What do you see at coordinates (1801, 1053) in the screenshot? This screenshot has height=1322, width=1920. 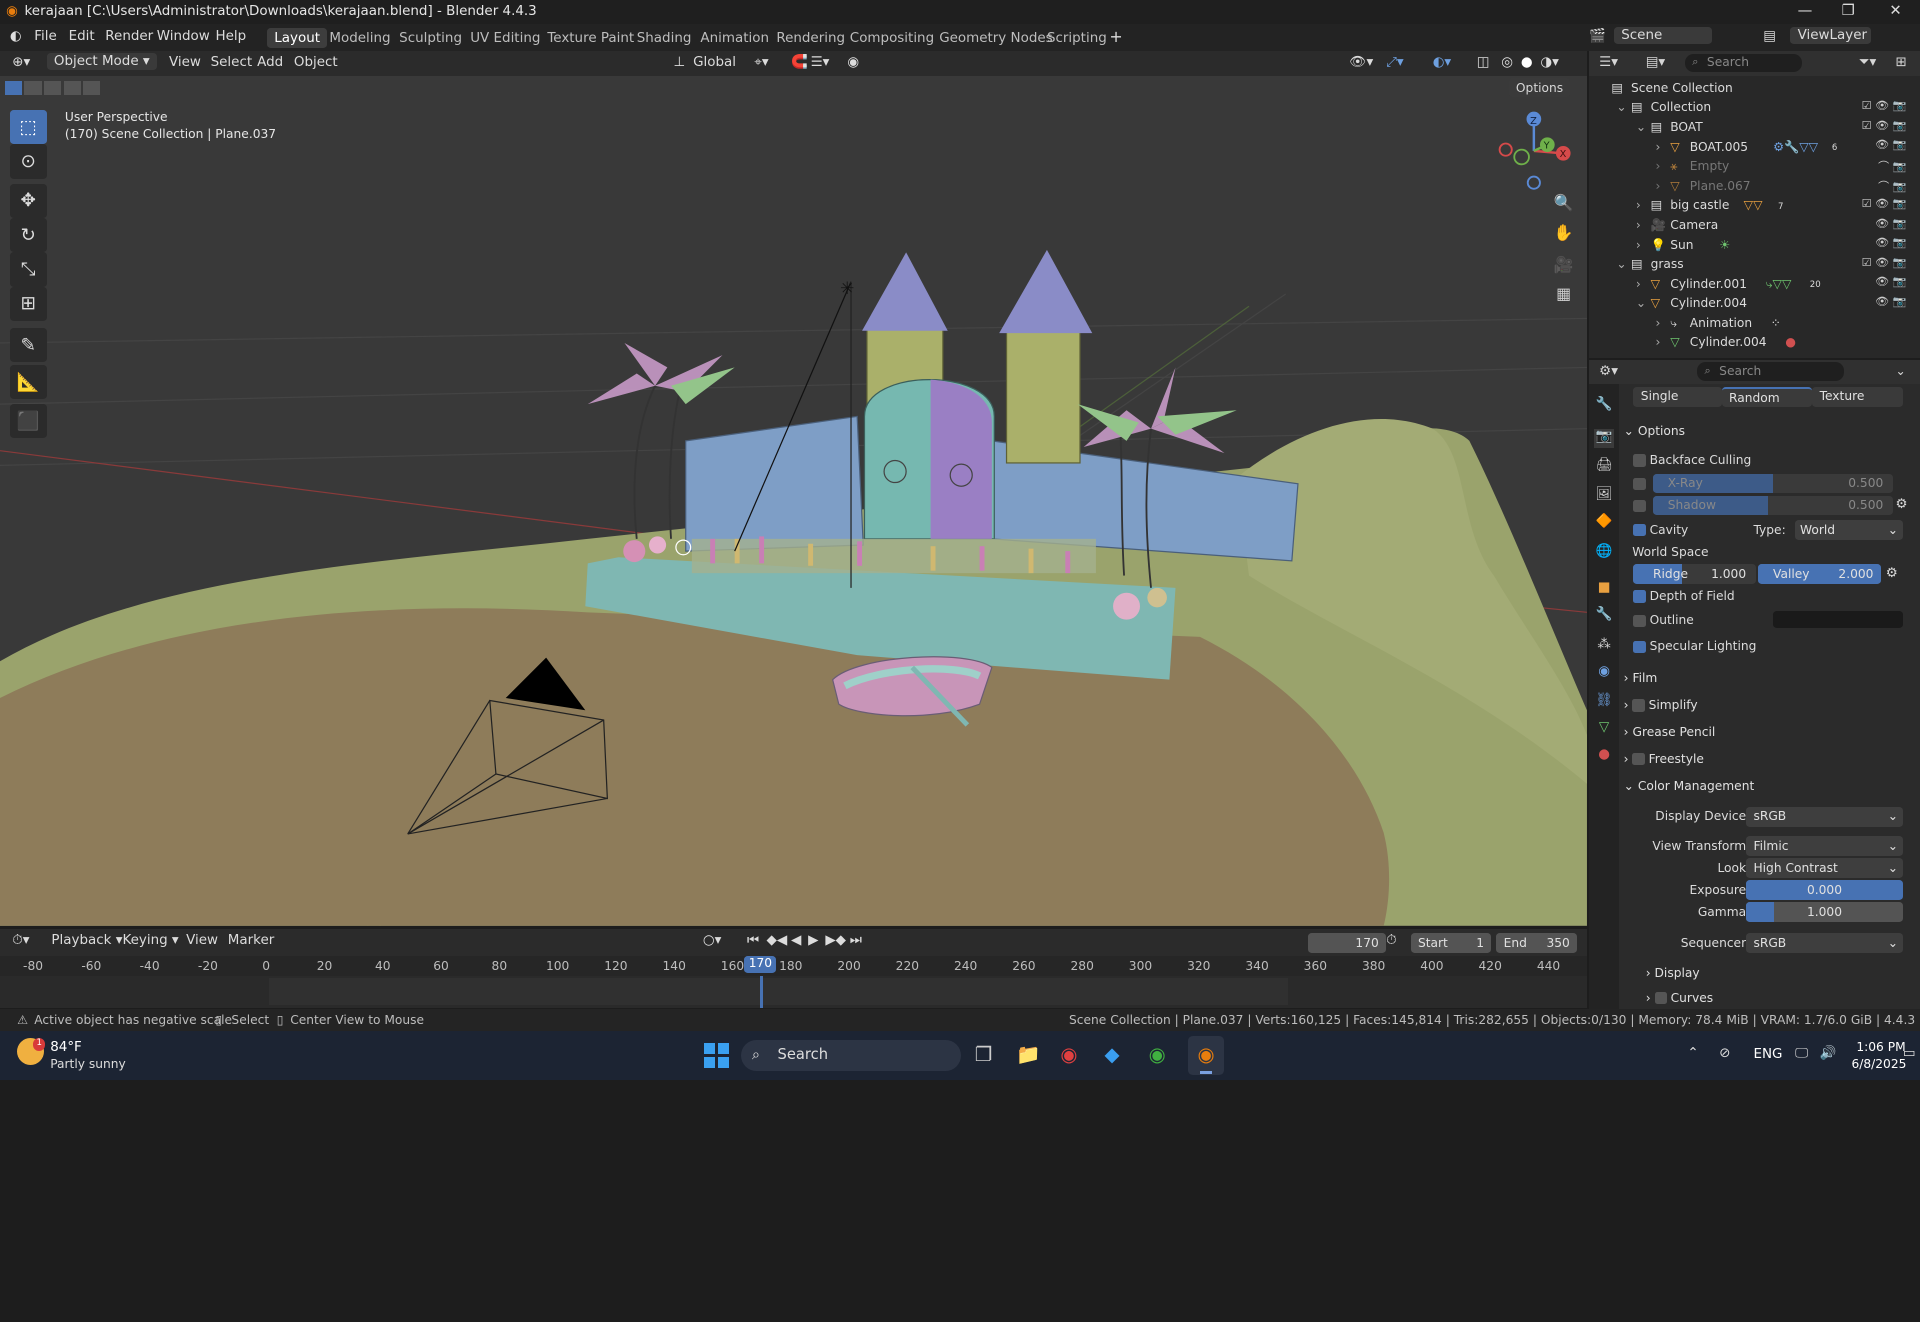 I see `monitor-icon: 🖵` at bounding box center [1801, 1053].